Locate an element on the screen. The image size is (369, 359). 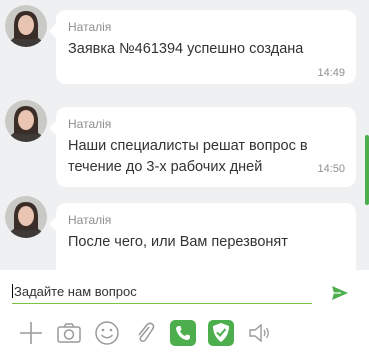
smile-icon is located at coordinates (107, 333).